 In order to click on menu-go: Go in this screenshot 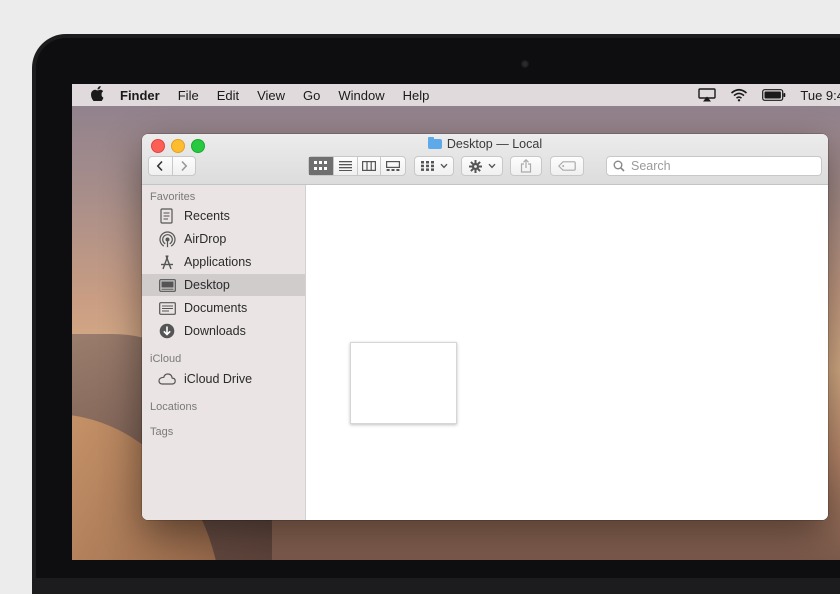, I will do `click(311, 95)`.